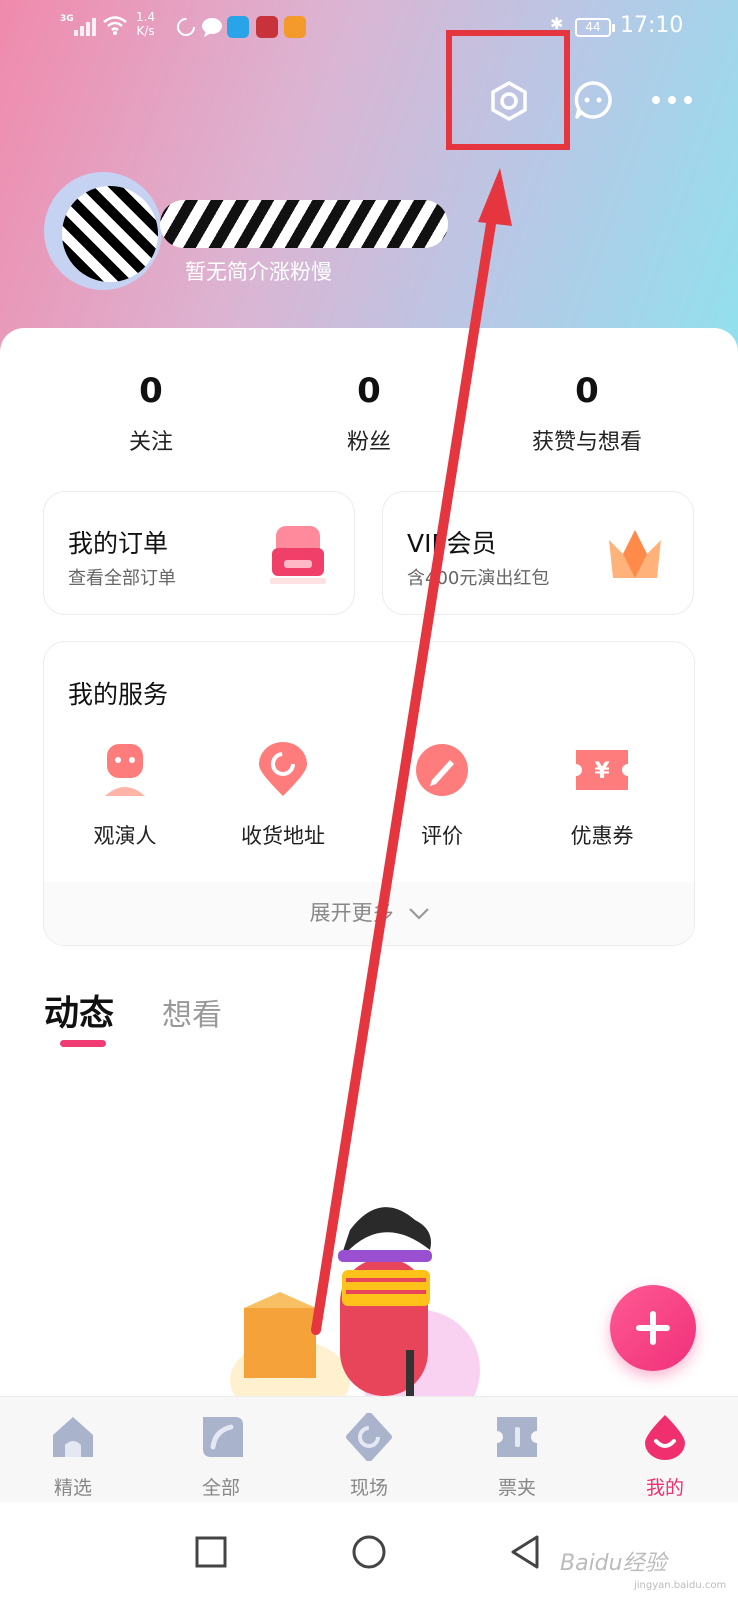  What do you see at coordinates (186, 27) in the screenshot?
I see `sync-icon` at bounding box center [186, 27].